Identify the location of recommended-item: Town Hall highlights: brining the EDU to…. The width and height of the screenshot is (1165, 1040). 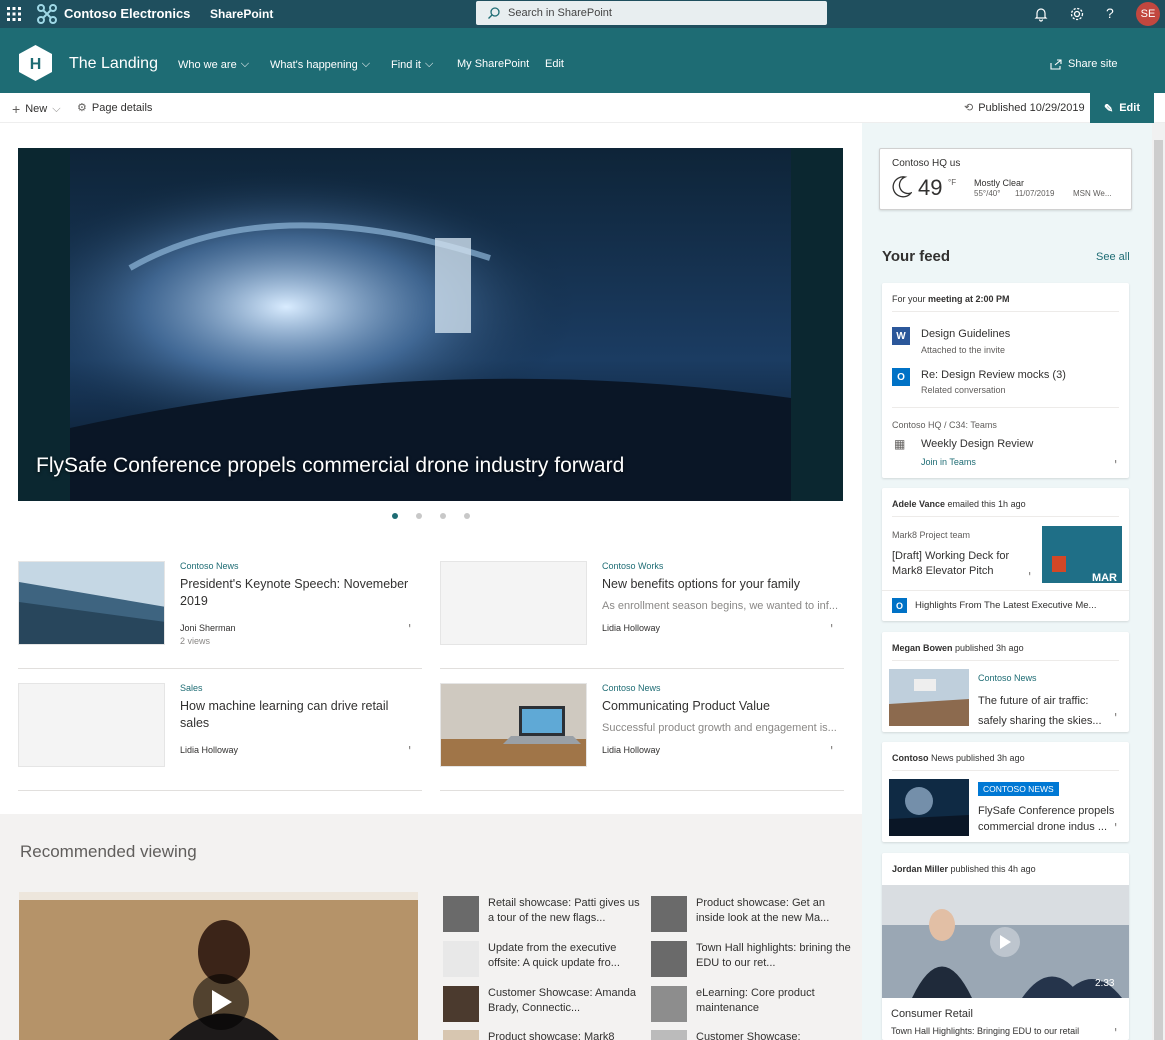
(751, 961).